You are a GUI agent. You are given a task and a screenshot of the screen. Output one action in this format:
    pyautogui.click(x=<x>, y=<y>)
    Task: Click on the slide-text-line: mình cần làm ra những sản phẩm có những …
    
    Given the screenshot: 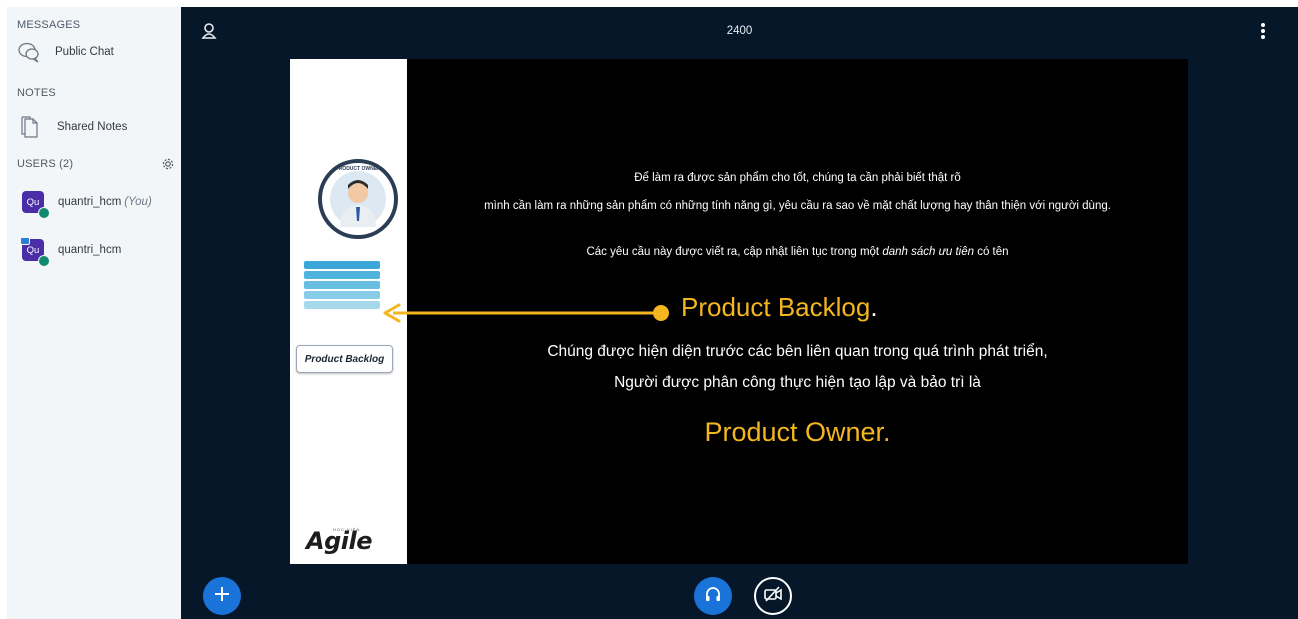 What is the action you would take?
    pyautogui.click(x=797, y=206)
    